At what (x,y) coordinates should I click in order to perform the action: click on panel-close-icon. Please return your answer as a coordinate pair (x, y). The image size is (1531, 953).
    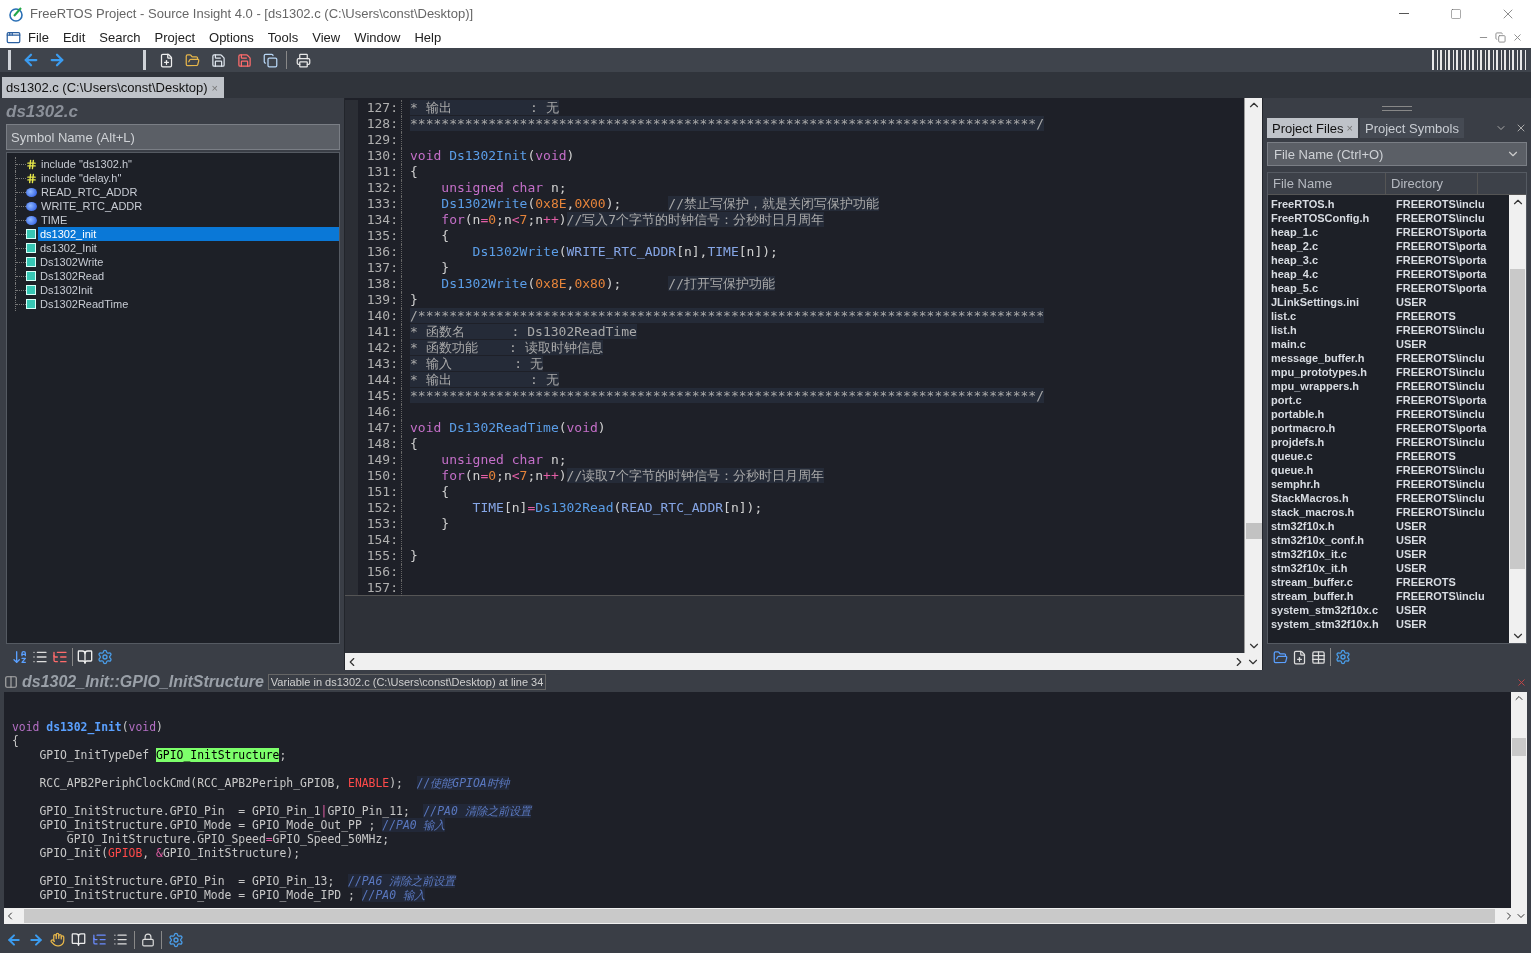
    Looking at the image, I should click on (1521, 128).